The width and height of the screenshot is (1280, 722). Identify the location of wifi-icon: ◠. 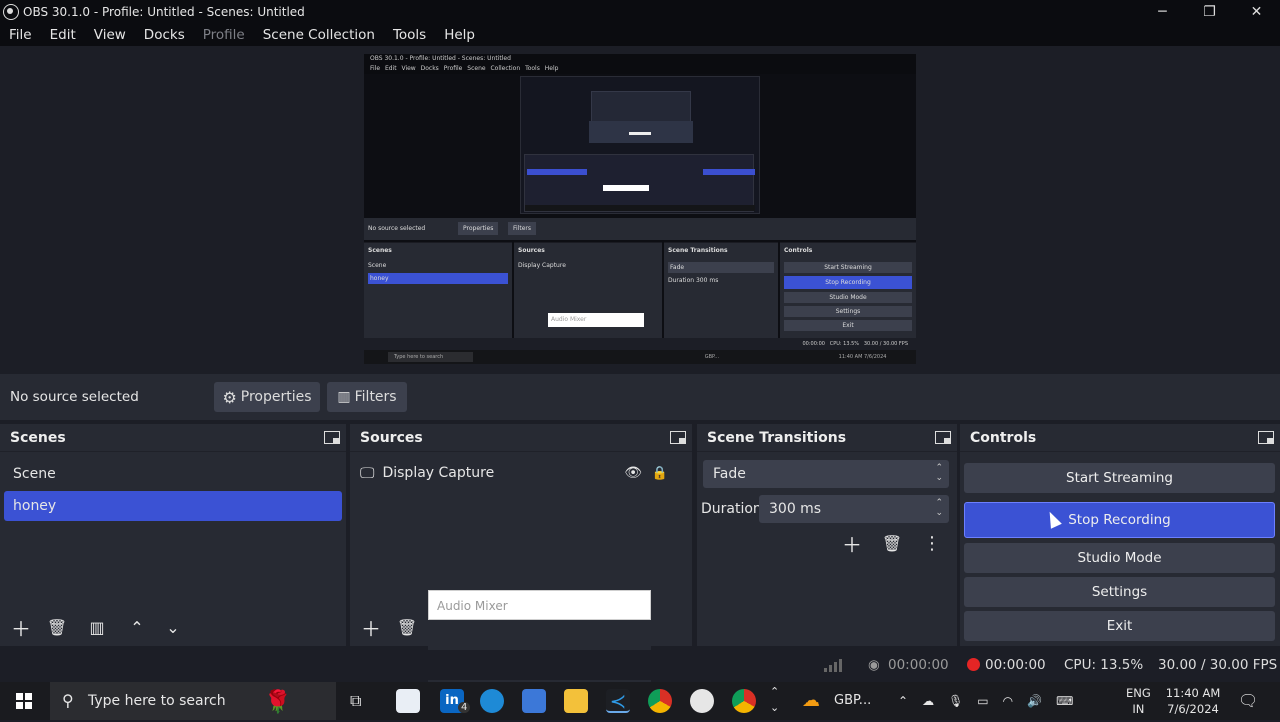
(1008, 701).